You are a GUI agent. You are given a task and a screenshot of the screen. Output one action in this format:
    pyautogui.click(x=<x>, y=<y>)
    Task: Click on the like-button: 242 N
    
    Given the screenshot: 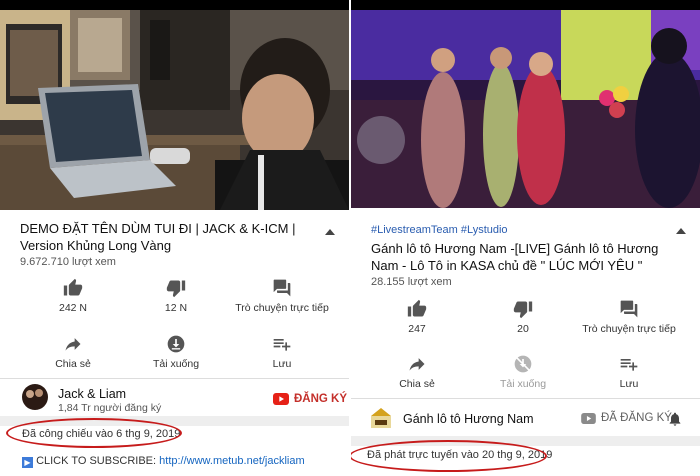 What is the action you would take?
    pyautogui.click(x=73, y=296)
    